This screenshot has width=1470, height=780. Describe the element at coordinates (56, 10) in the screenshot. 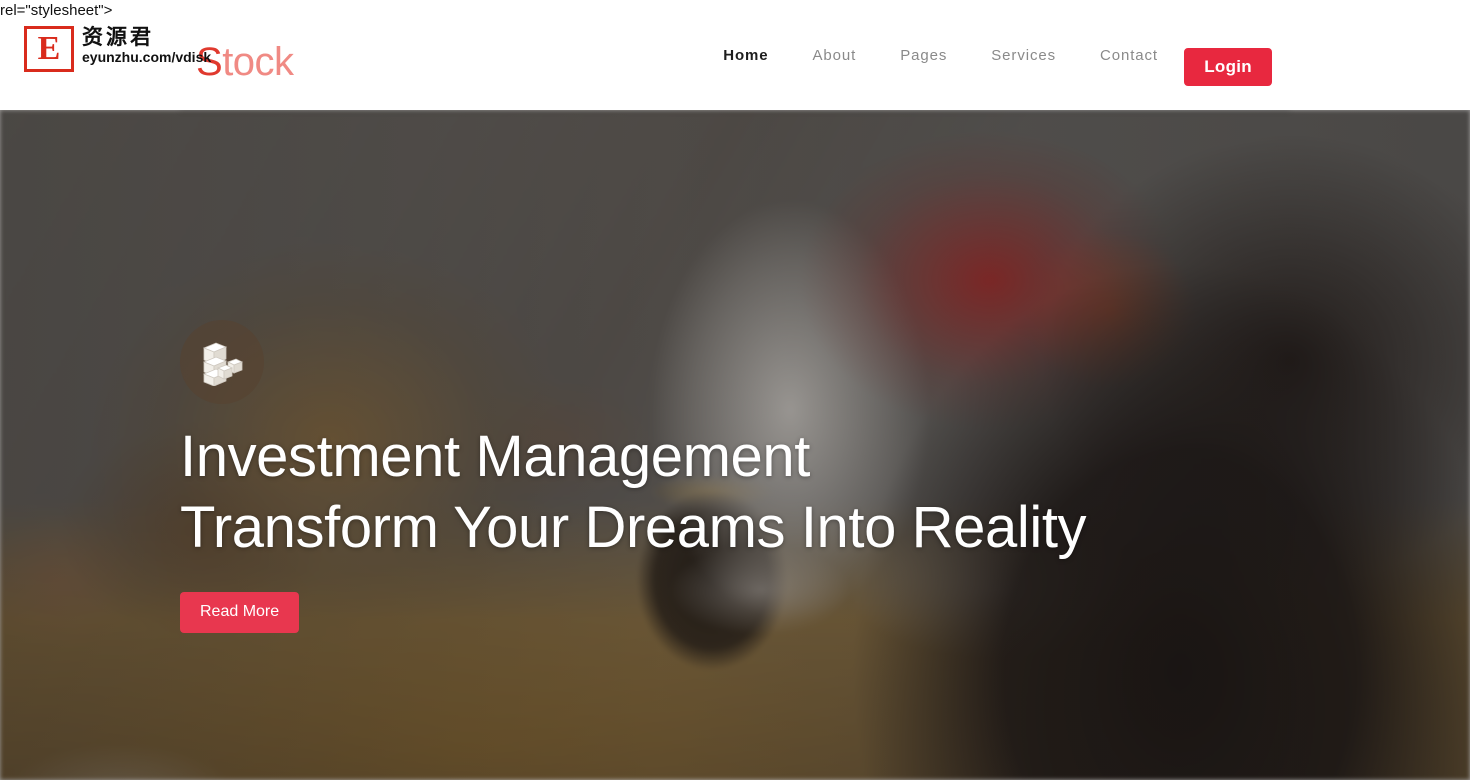

I see `raw-code-text: rel="stylesheet">` at that location.